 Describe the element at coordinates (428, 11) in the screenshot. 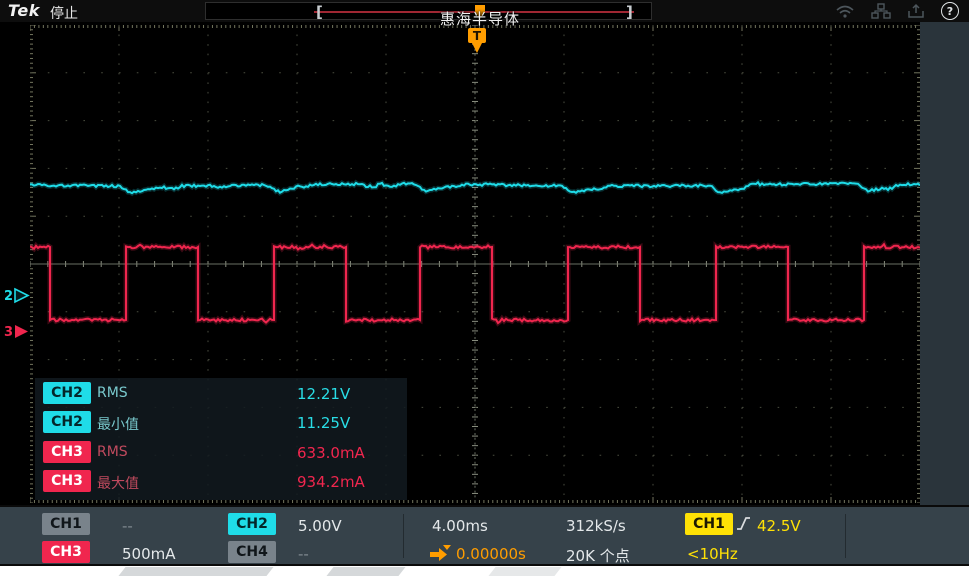

I see `acquisition-preview-bar: [ ]` at that location.